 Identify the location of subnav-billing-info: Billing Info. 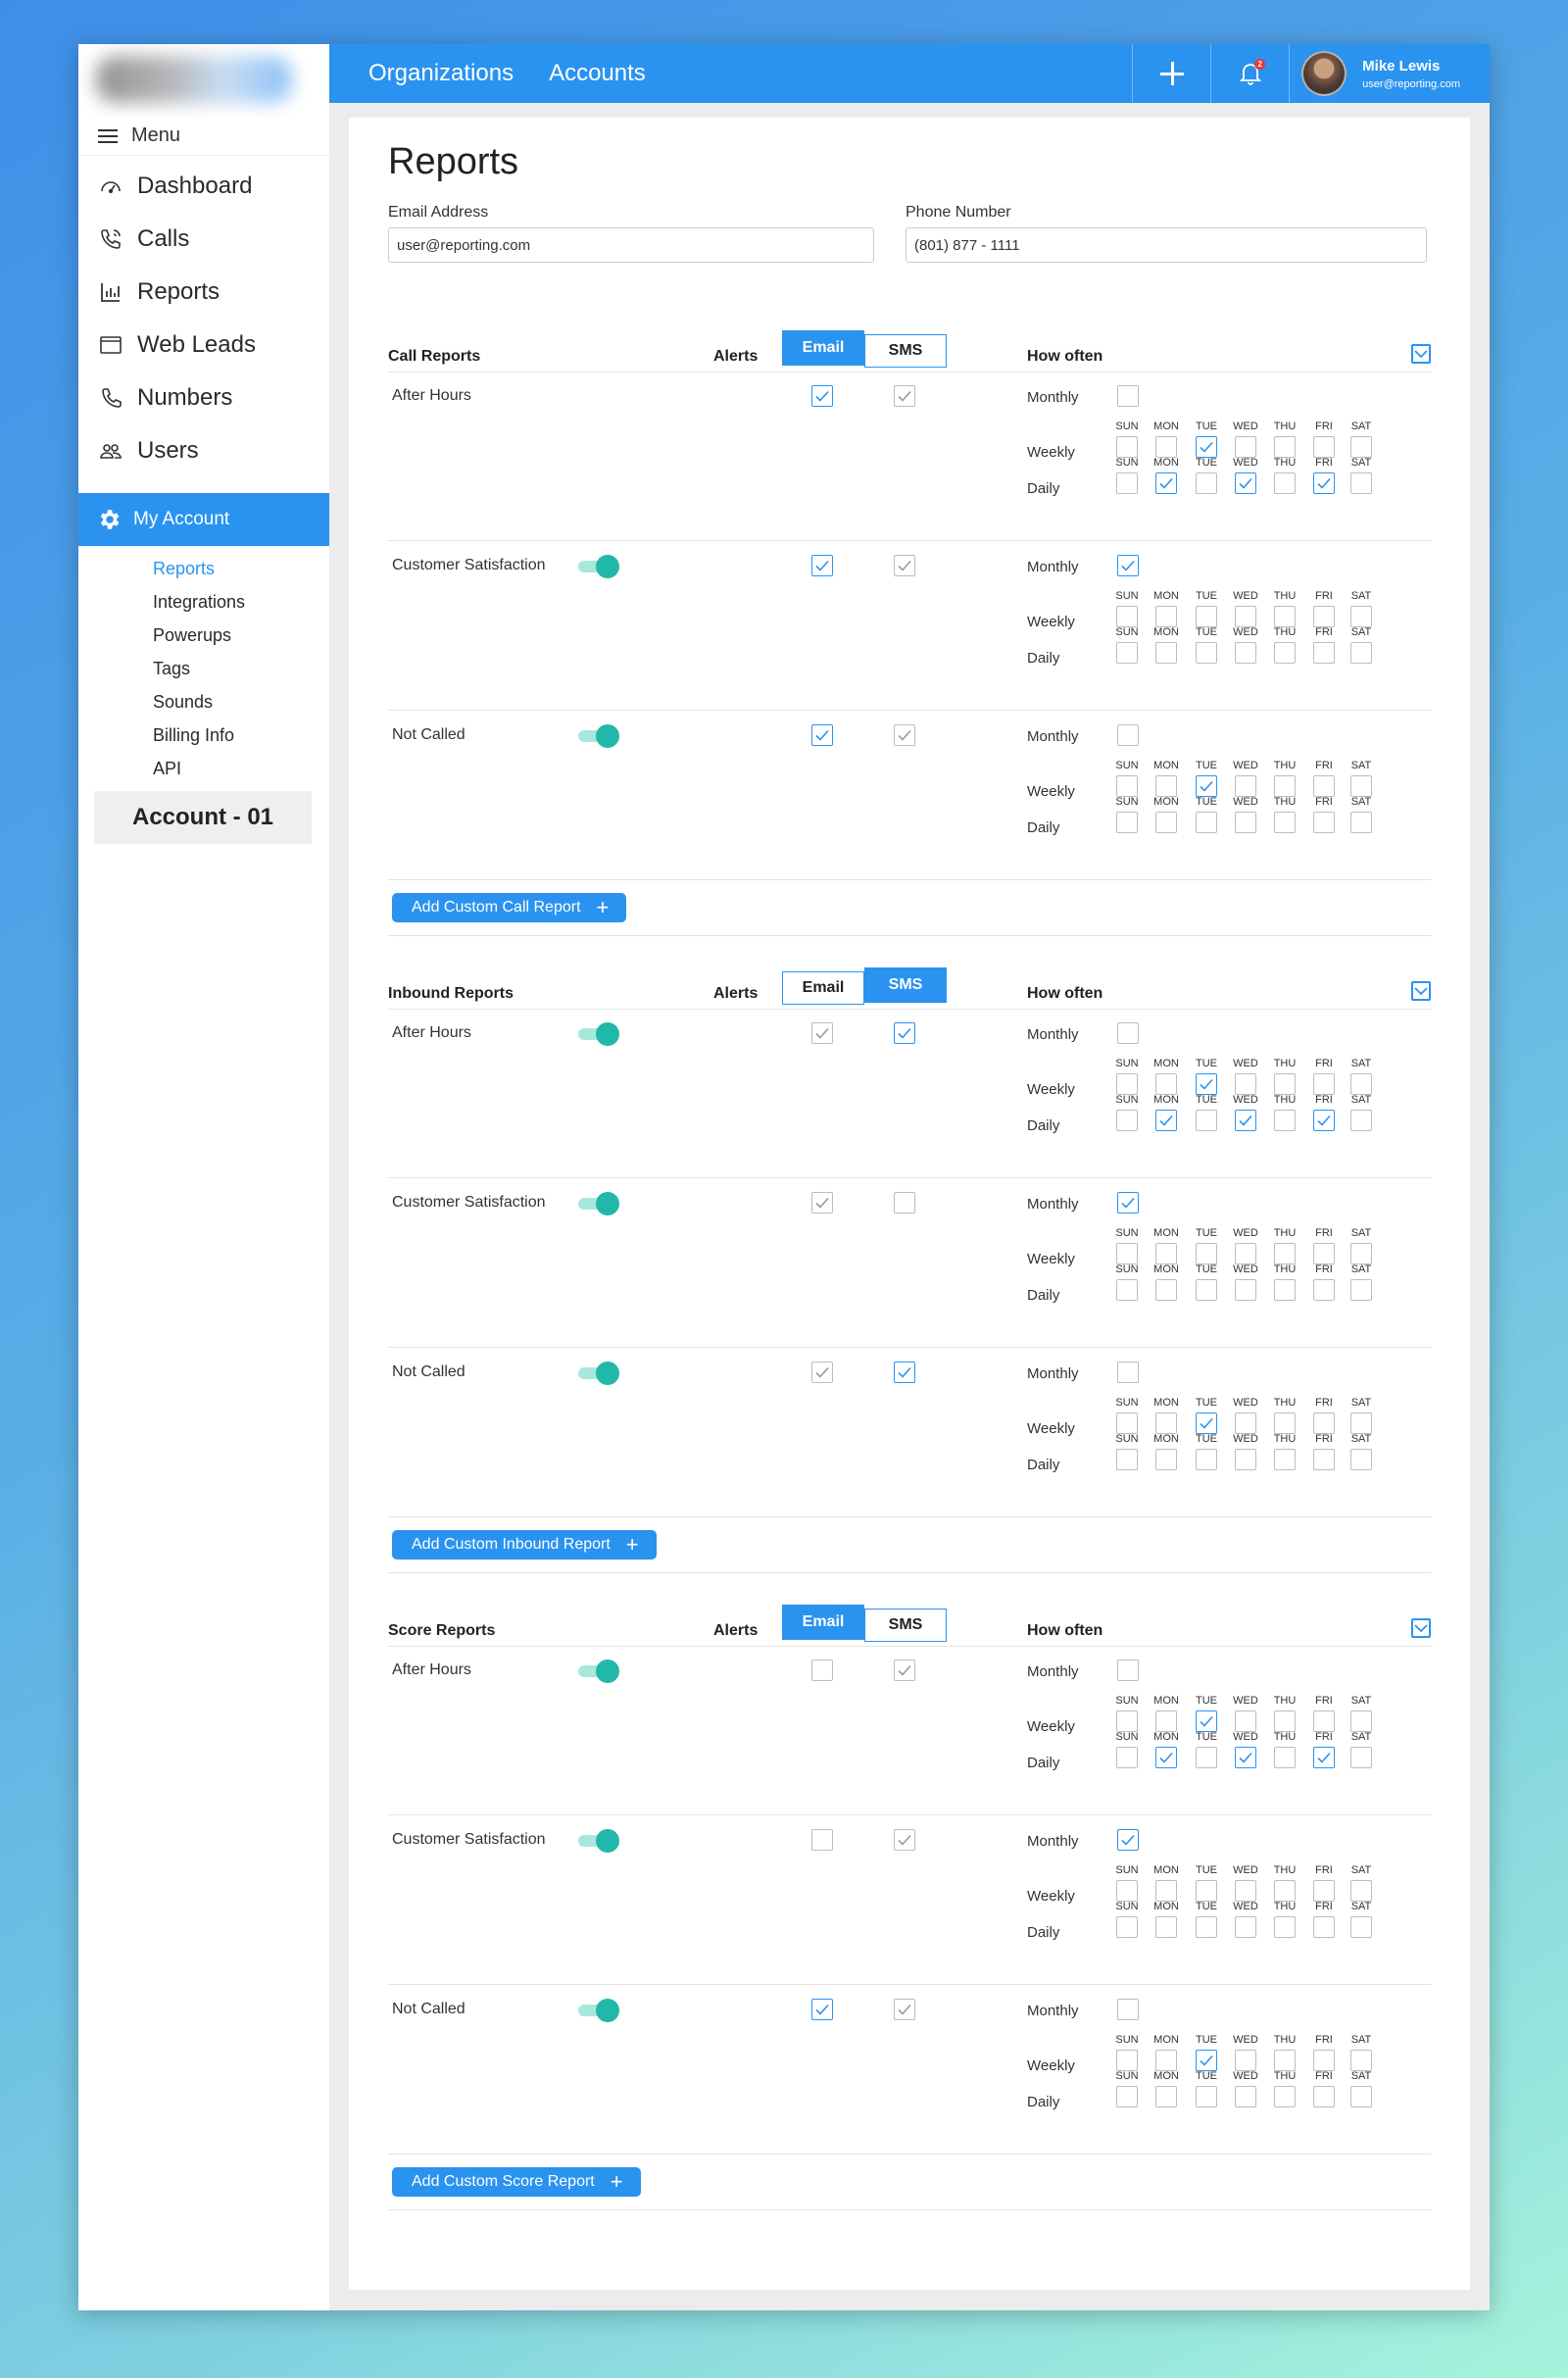
(241, 735).